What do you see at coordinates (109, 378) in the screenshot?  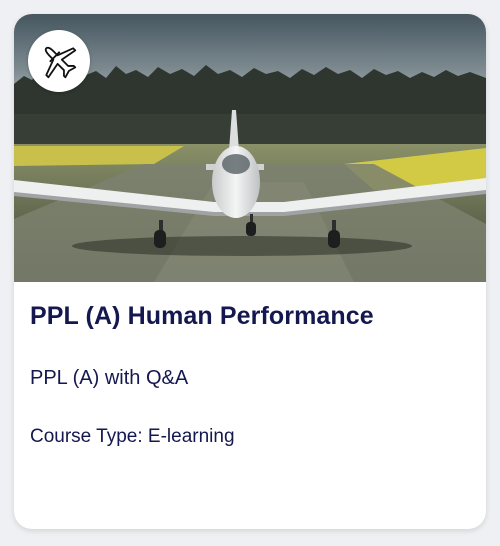 I see `course-subtitle: PPL (A) with Q&A` at bounding box center [109, 378].